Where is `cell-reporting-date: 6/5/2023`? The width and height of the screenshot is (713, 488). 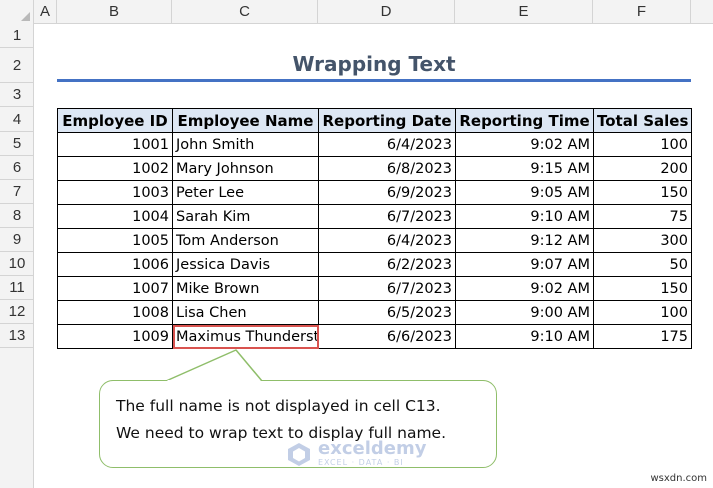 cell-reporting-date: 6/5/2023 is located at coordinates (387, 312).